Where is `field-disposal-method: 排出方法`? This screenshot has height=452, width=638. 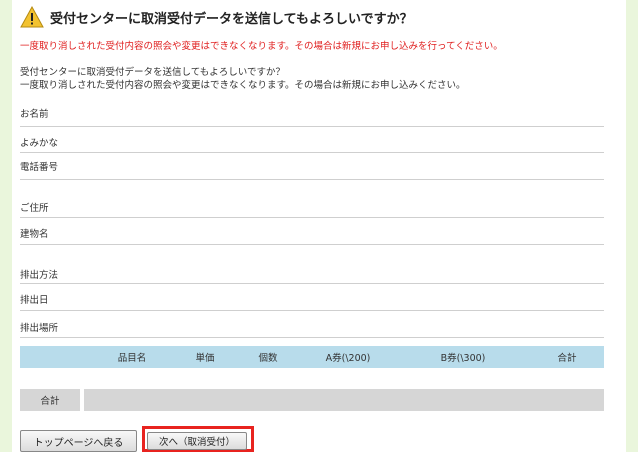
field-disposal-method: 排出方法 is located at coordinates (312, 264).